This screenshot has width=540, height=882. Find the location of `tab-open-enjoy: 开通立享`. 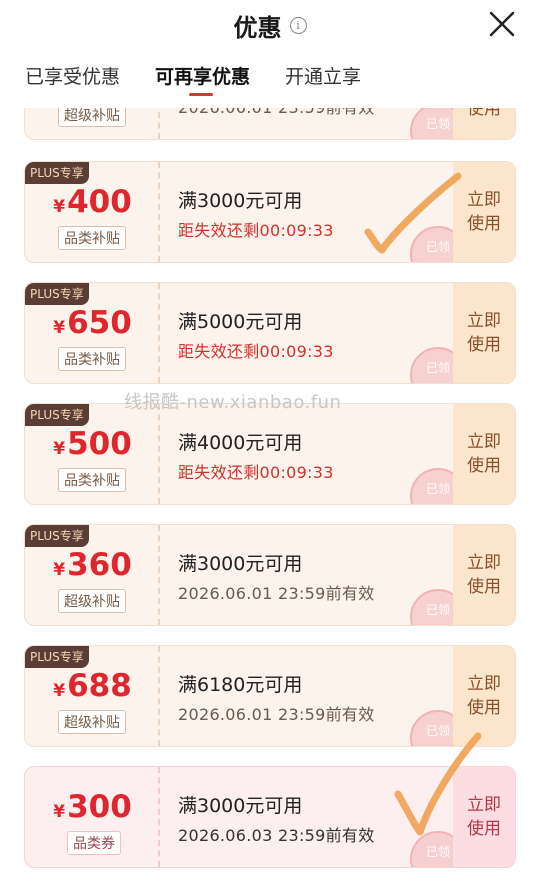

tab-open-enjoy: 开通立享 is located at coordinates (323, 75).